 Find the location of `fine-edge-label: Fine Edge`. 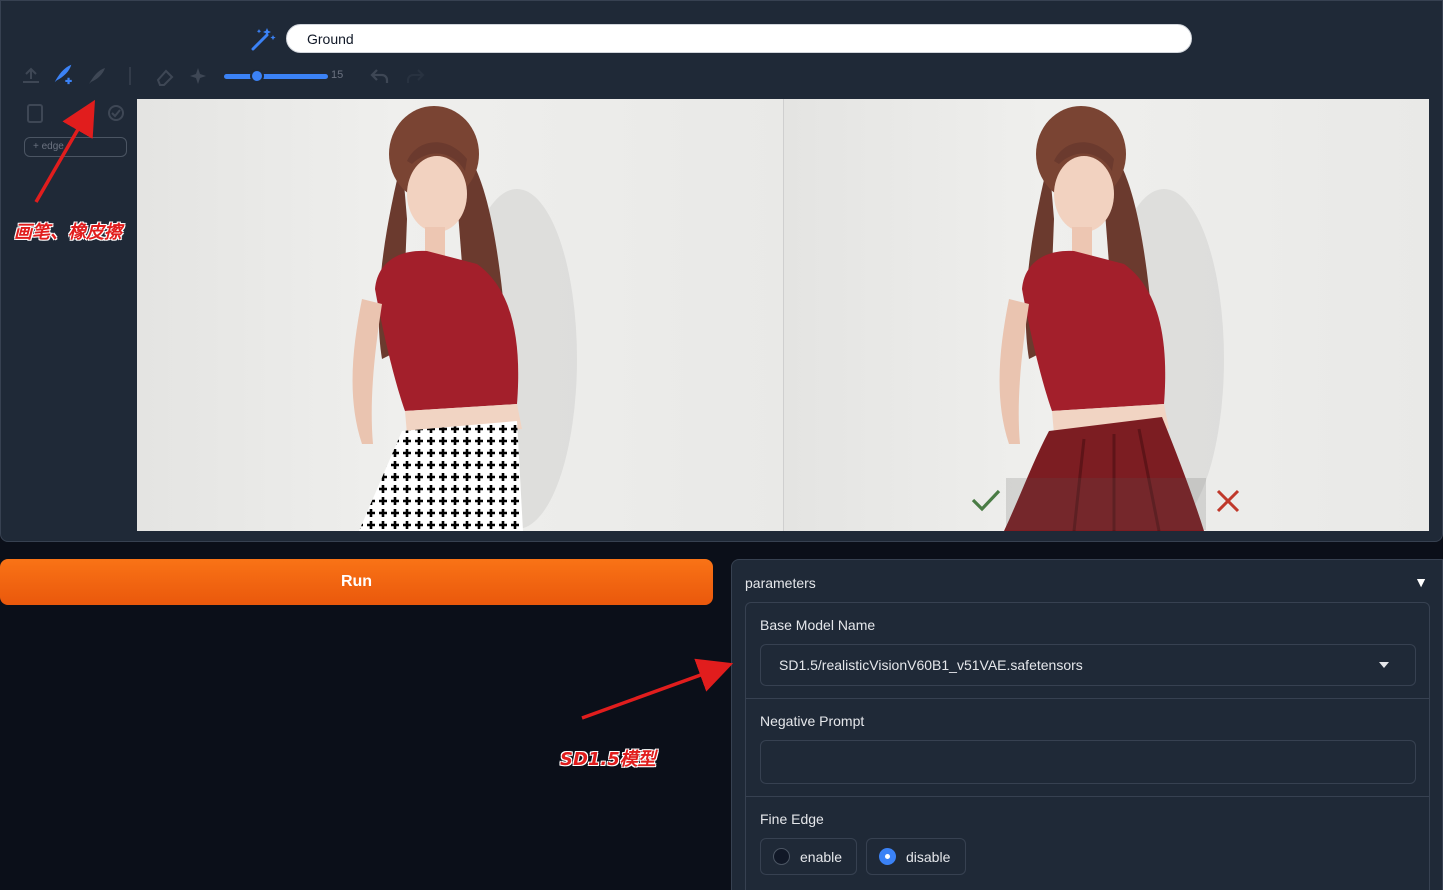

fine-edge-label: Fine Edge is located at coordinates (792, 819).